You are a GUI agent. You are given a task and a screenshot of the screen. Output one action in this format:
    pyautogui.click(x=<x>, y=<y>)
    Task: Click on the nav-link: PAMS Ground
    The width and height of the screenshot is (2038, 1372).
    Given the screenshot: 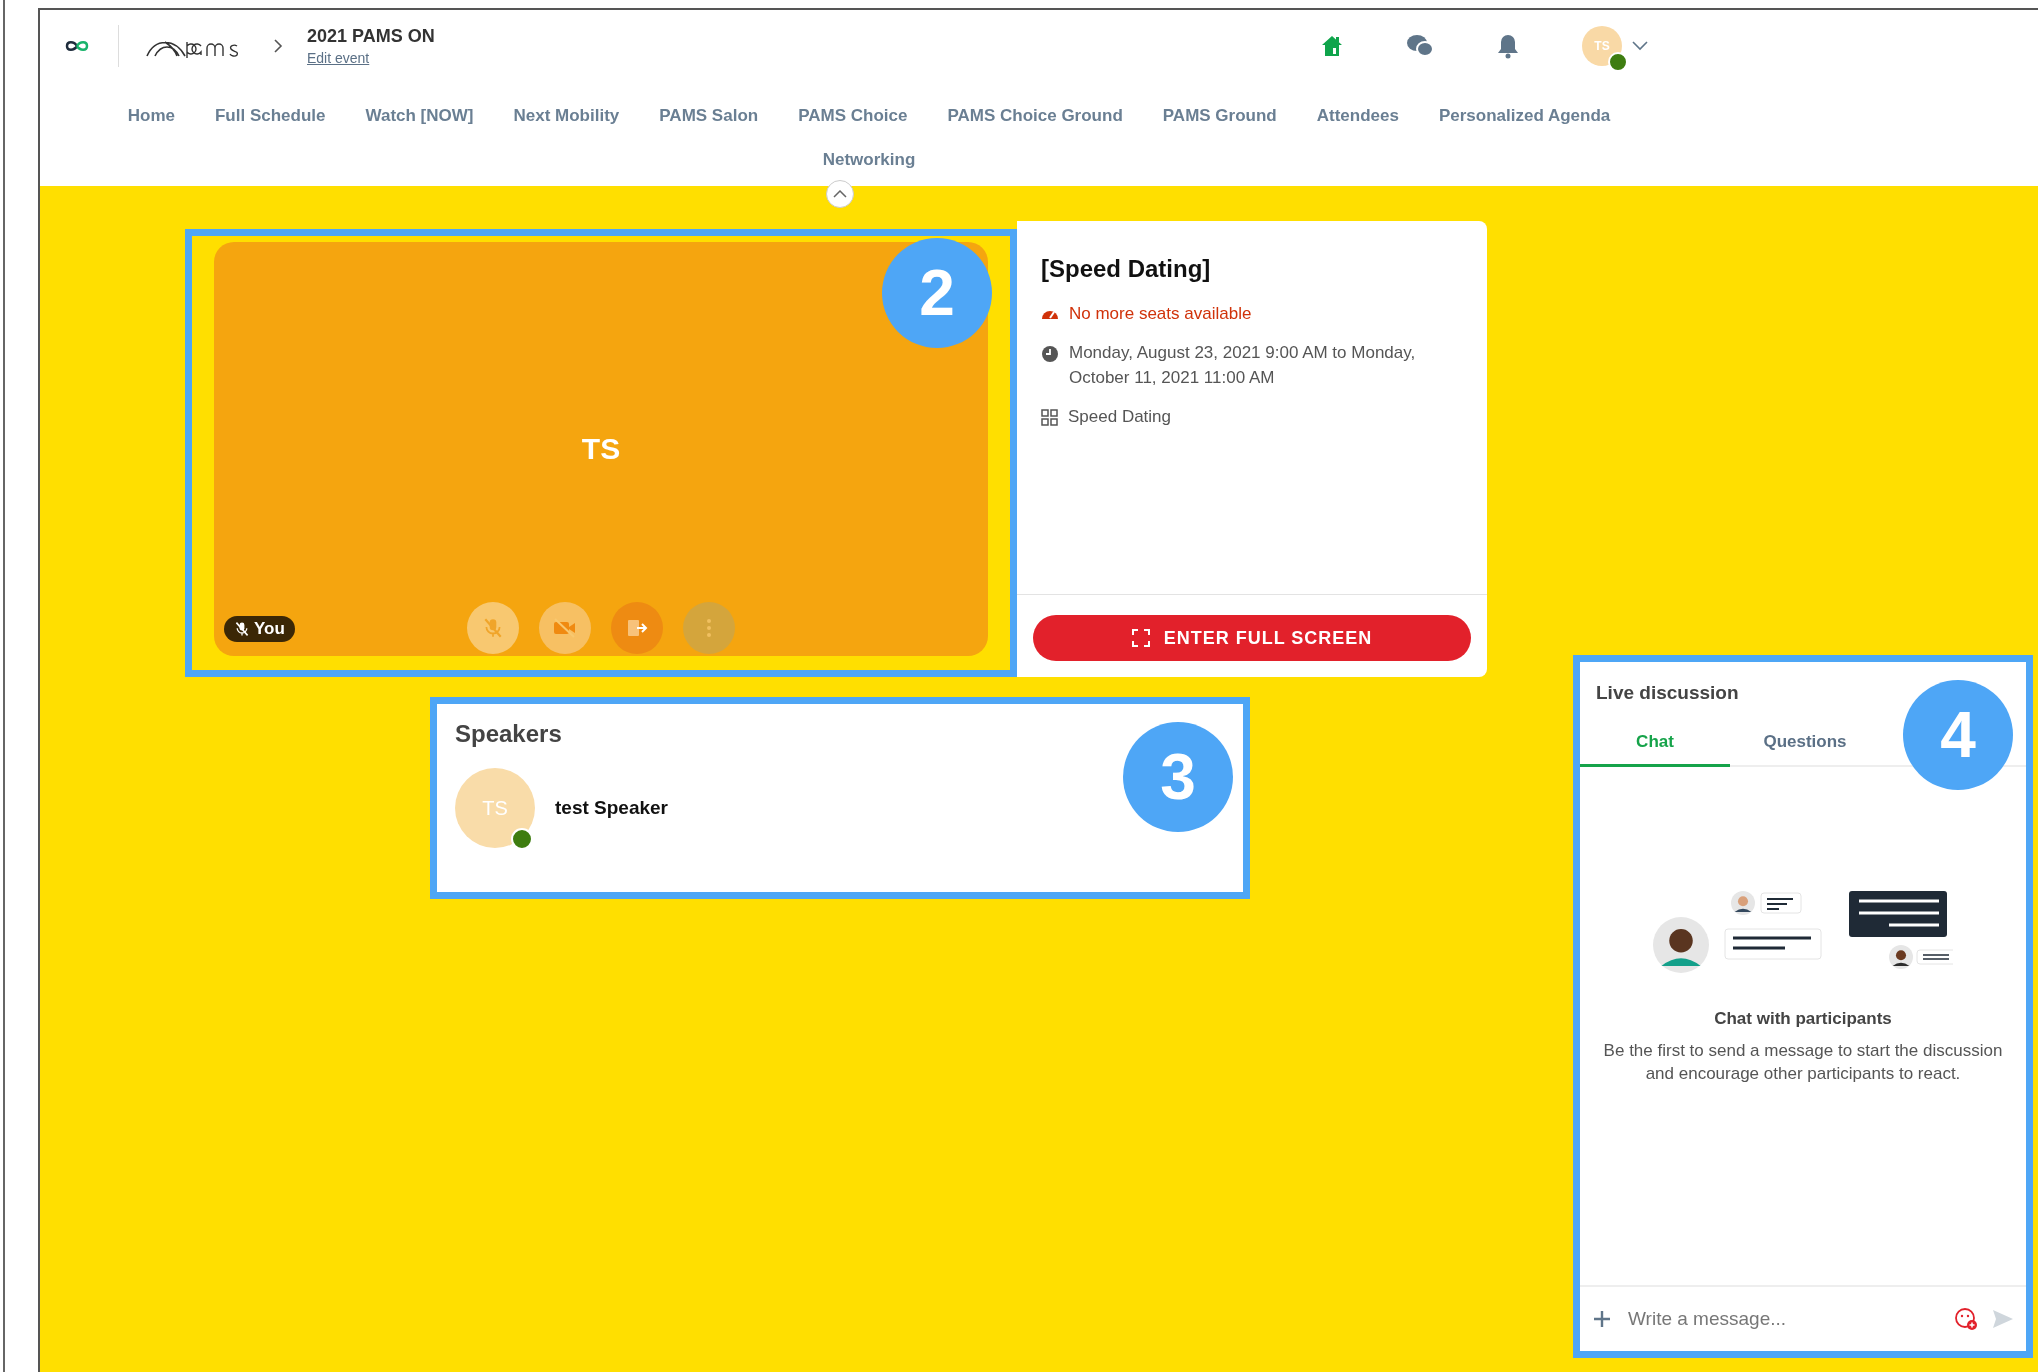 What is the action you would take?
    pyautogui.click(x=1219, y=116)
    